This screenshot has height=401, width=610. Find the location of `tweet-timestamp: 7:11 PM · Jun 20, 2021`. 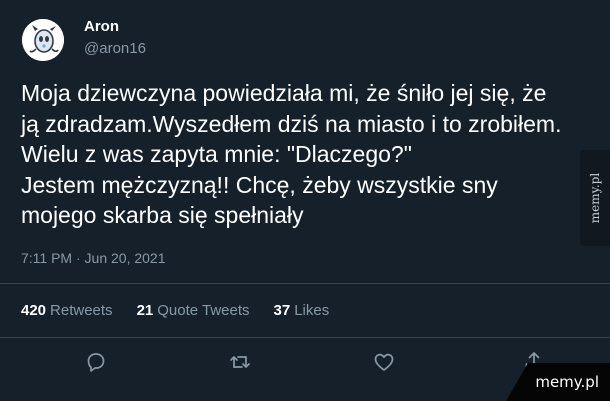

tweet-timestamp: 7:11 PM · Jun 20, 2021 is located at coordinates (93, 258).